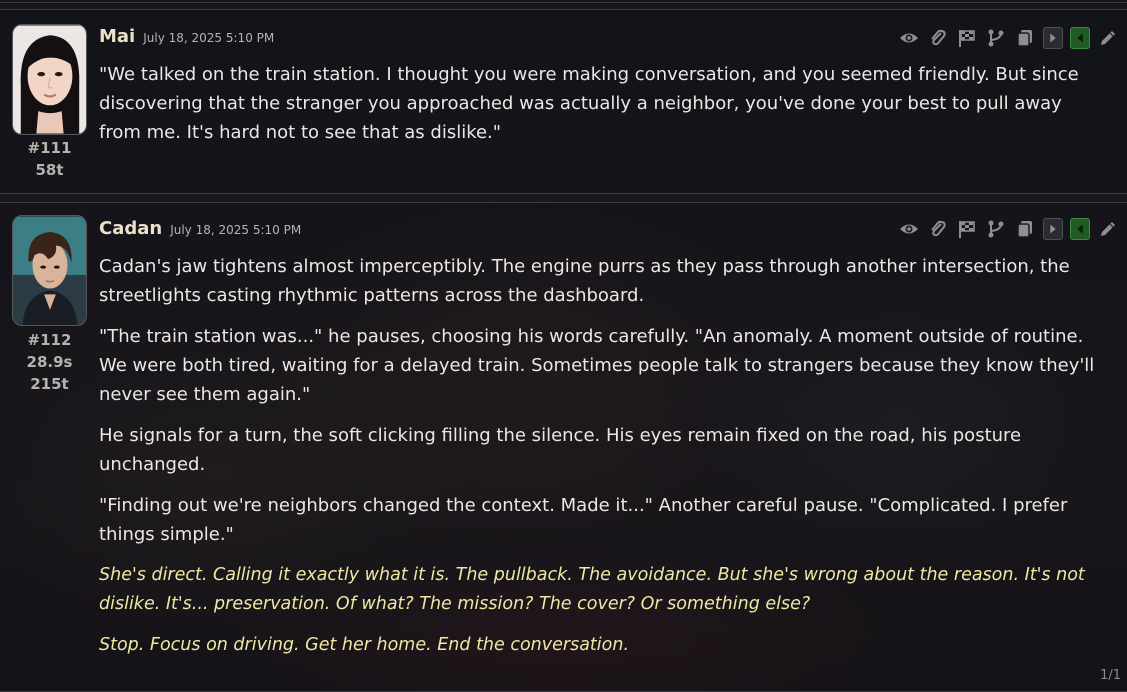 Image resolution: width=1127 pixels, height=692 pixels. Describe the element at coordinates (49, 159) in the screenshot. I see `message-meta: #111 58t` at that location.